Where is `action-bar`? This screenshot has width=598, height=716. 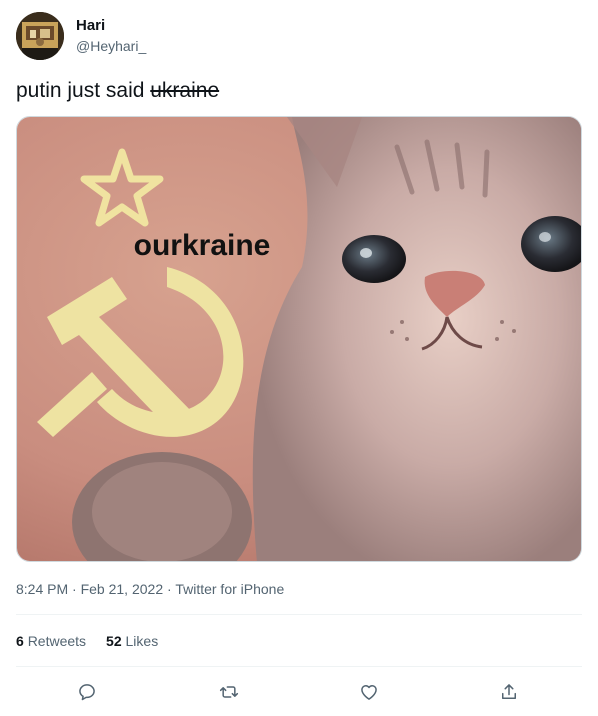
action-bar is located at coordinates (299, 692).